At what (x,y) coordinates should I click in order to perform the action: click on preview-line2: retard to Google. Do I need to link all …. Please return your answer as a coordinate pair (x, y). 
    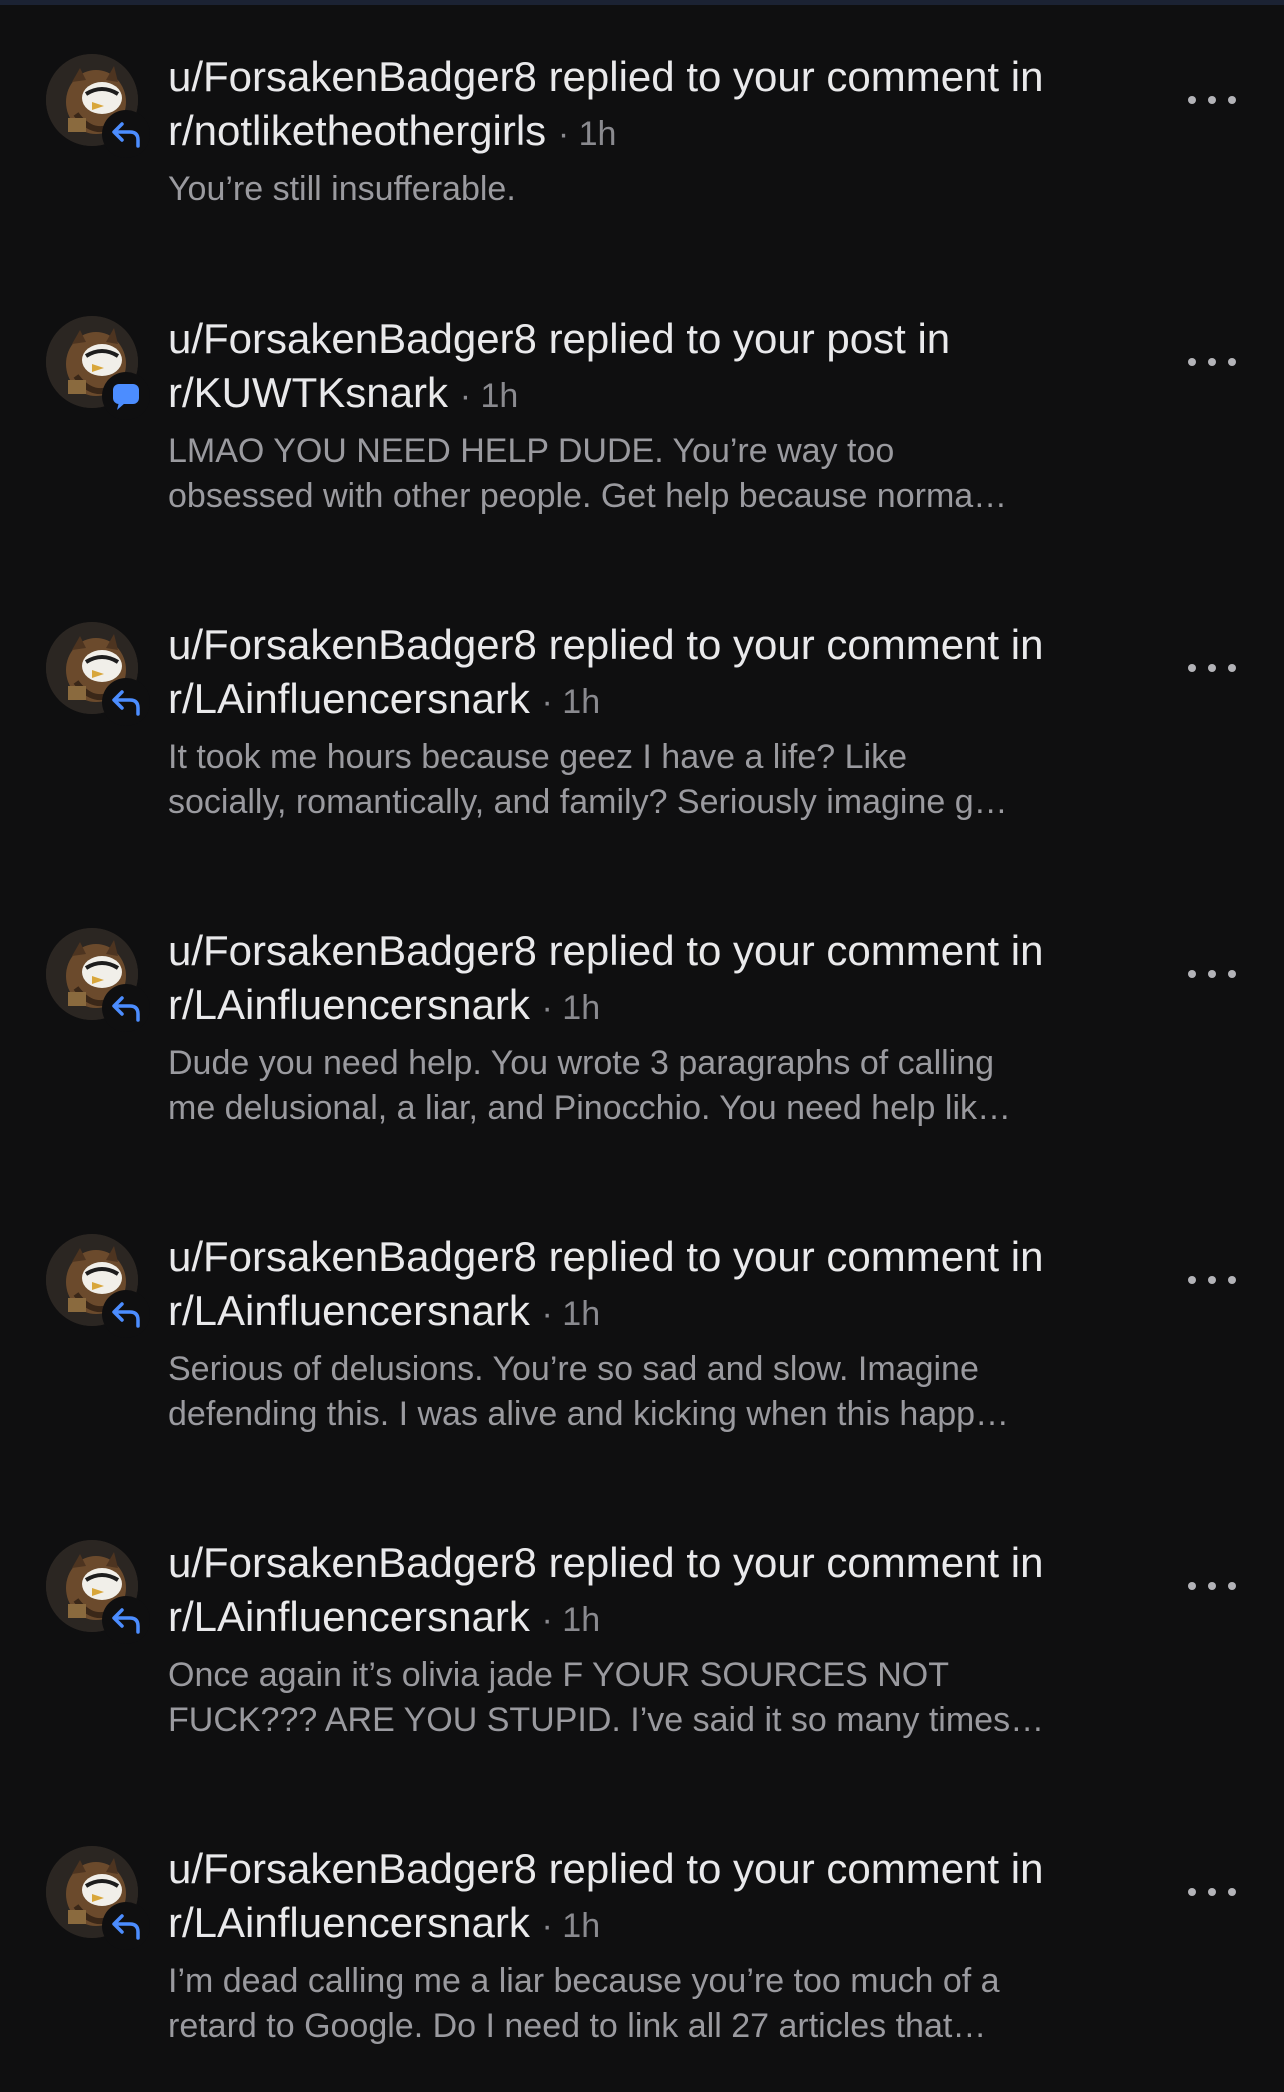
    Looking at the image, I should click on (577, 2026).